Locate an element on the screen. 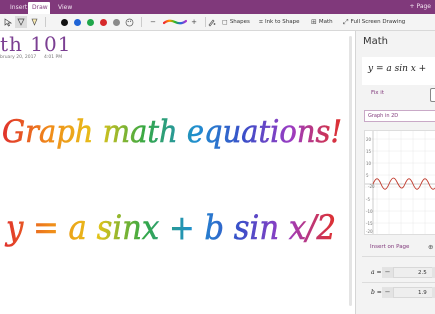  math-label: Math is located at coordinates (325, 22).